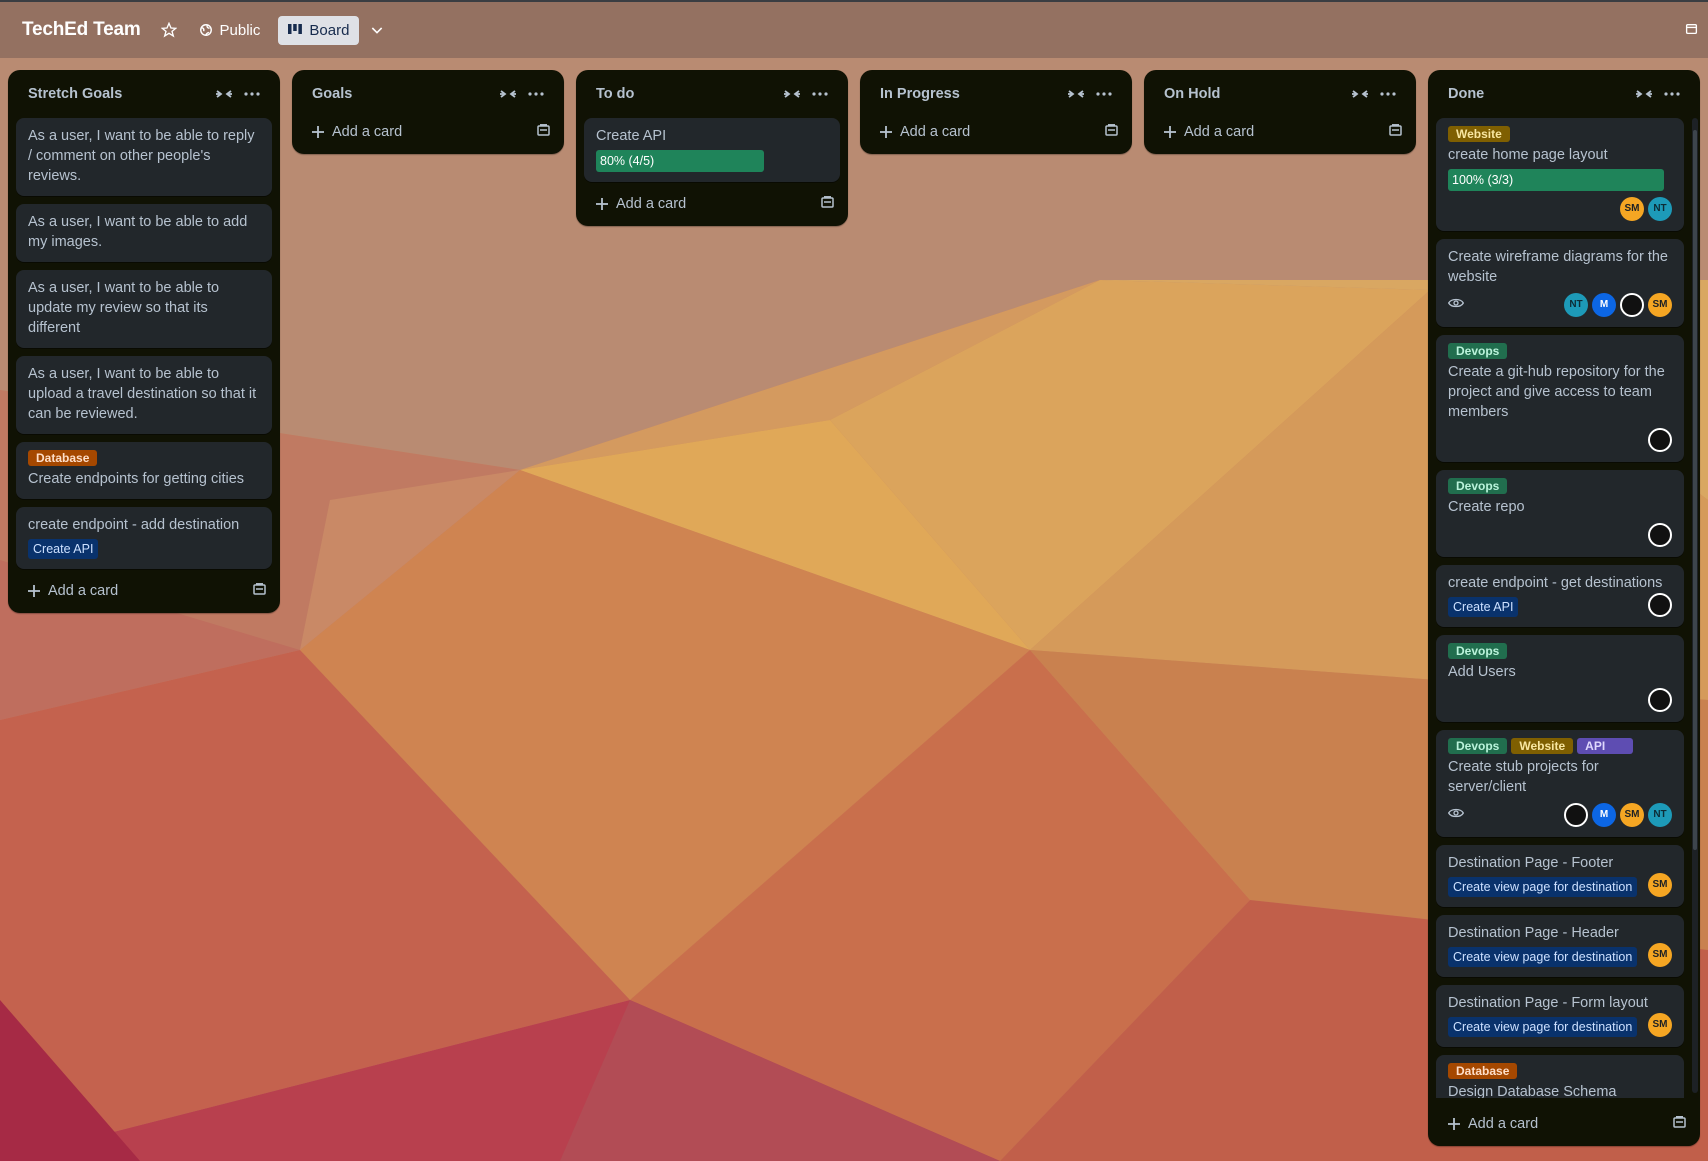 This screenshot has height=1161, width=1708. Describe the element at coordinates (971, 94) in the screenshot. I see `list-title: In Progress` at that location.